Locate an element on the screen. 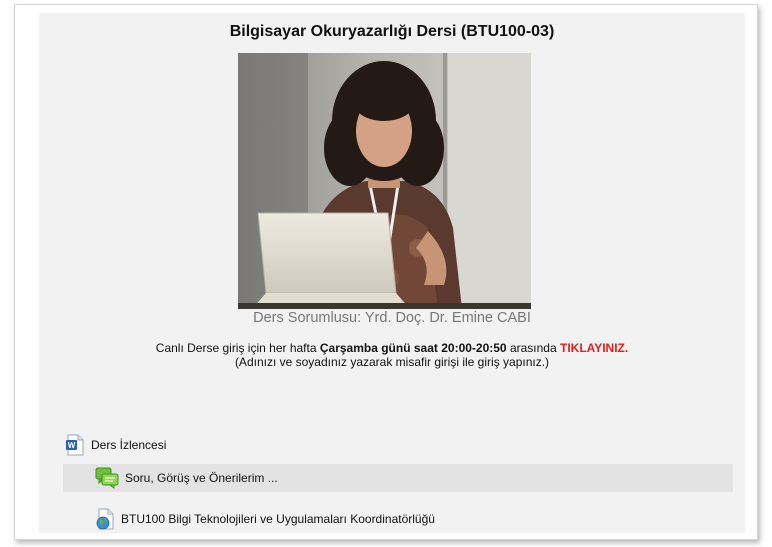  forum-icon is located at coordinates (107, 478).